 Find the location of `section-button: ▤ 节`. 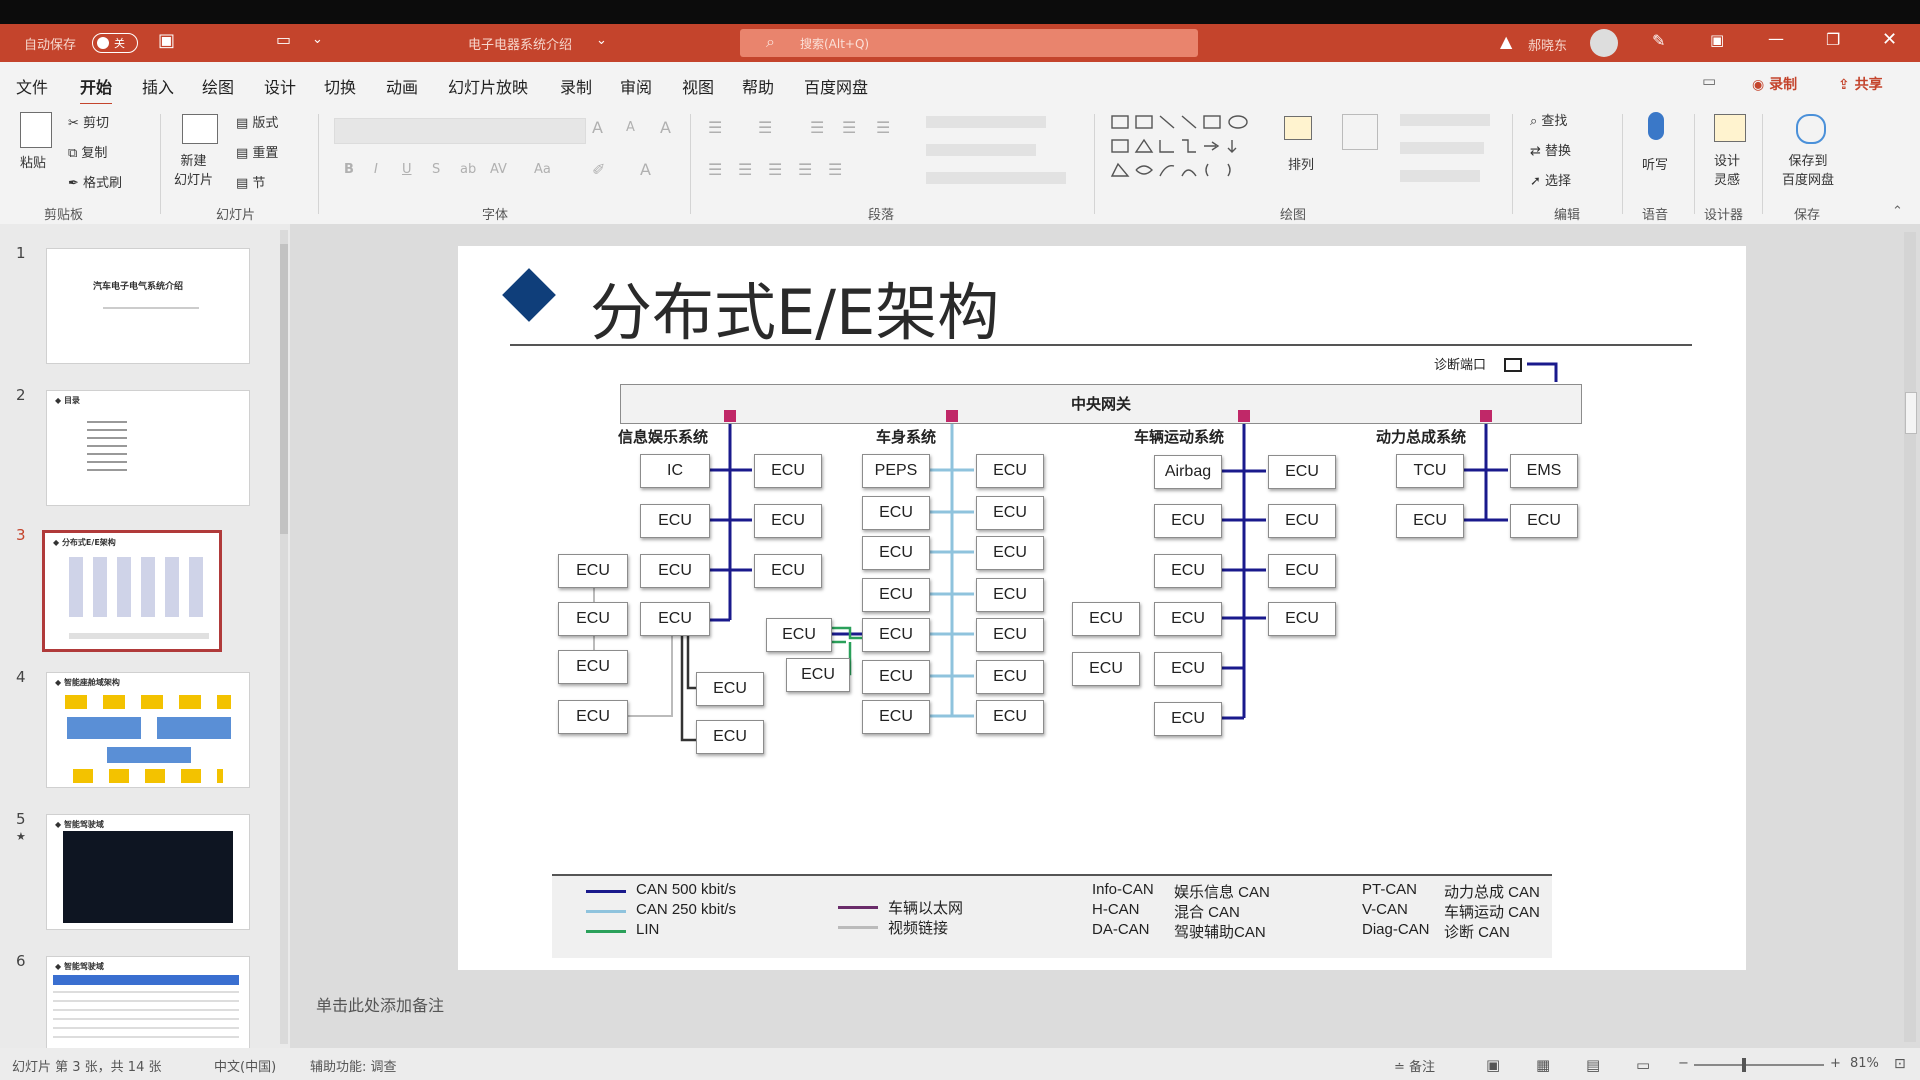

section-button: ▤ 节 is located at coordinates (250, 181).